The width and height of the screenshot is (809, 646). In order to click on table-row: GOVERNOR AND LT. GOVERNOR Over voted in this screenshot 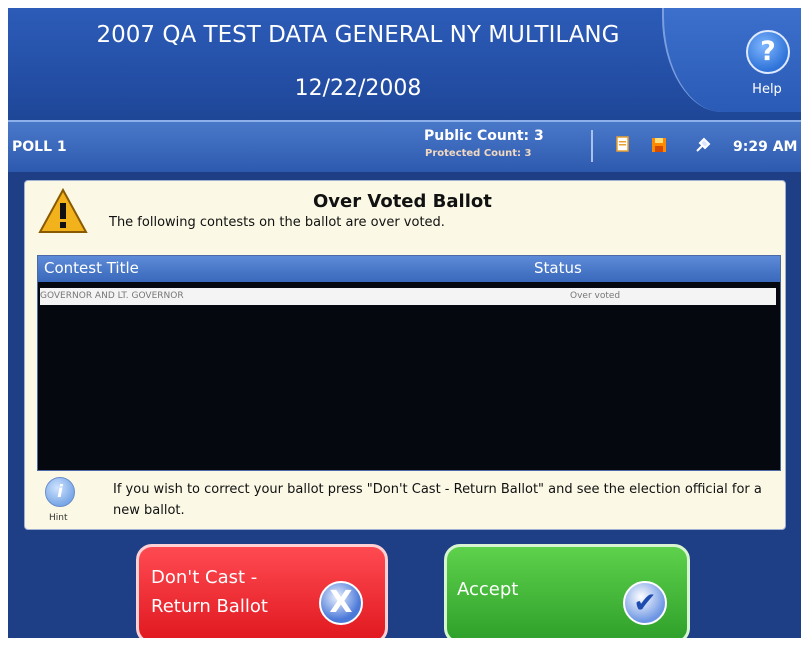, I will do `click(408, 296)`.